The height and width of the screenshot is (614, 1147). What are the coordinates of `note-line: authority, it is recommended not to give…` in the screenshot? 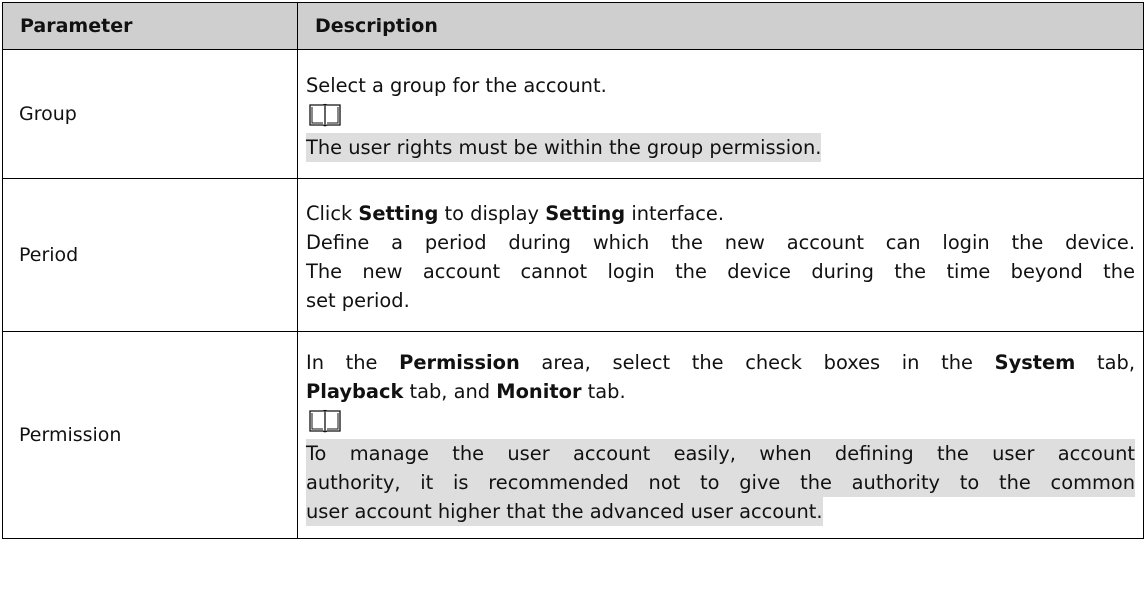 It's located at (720, 482).